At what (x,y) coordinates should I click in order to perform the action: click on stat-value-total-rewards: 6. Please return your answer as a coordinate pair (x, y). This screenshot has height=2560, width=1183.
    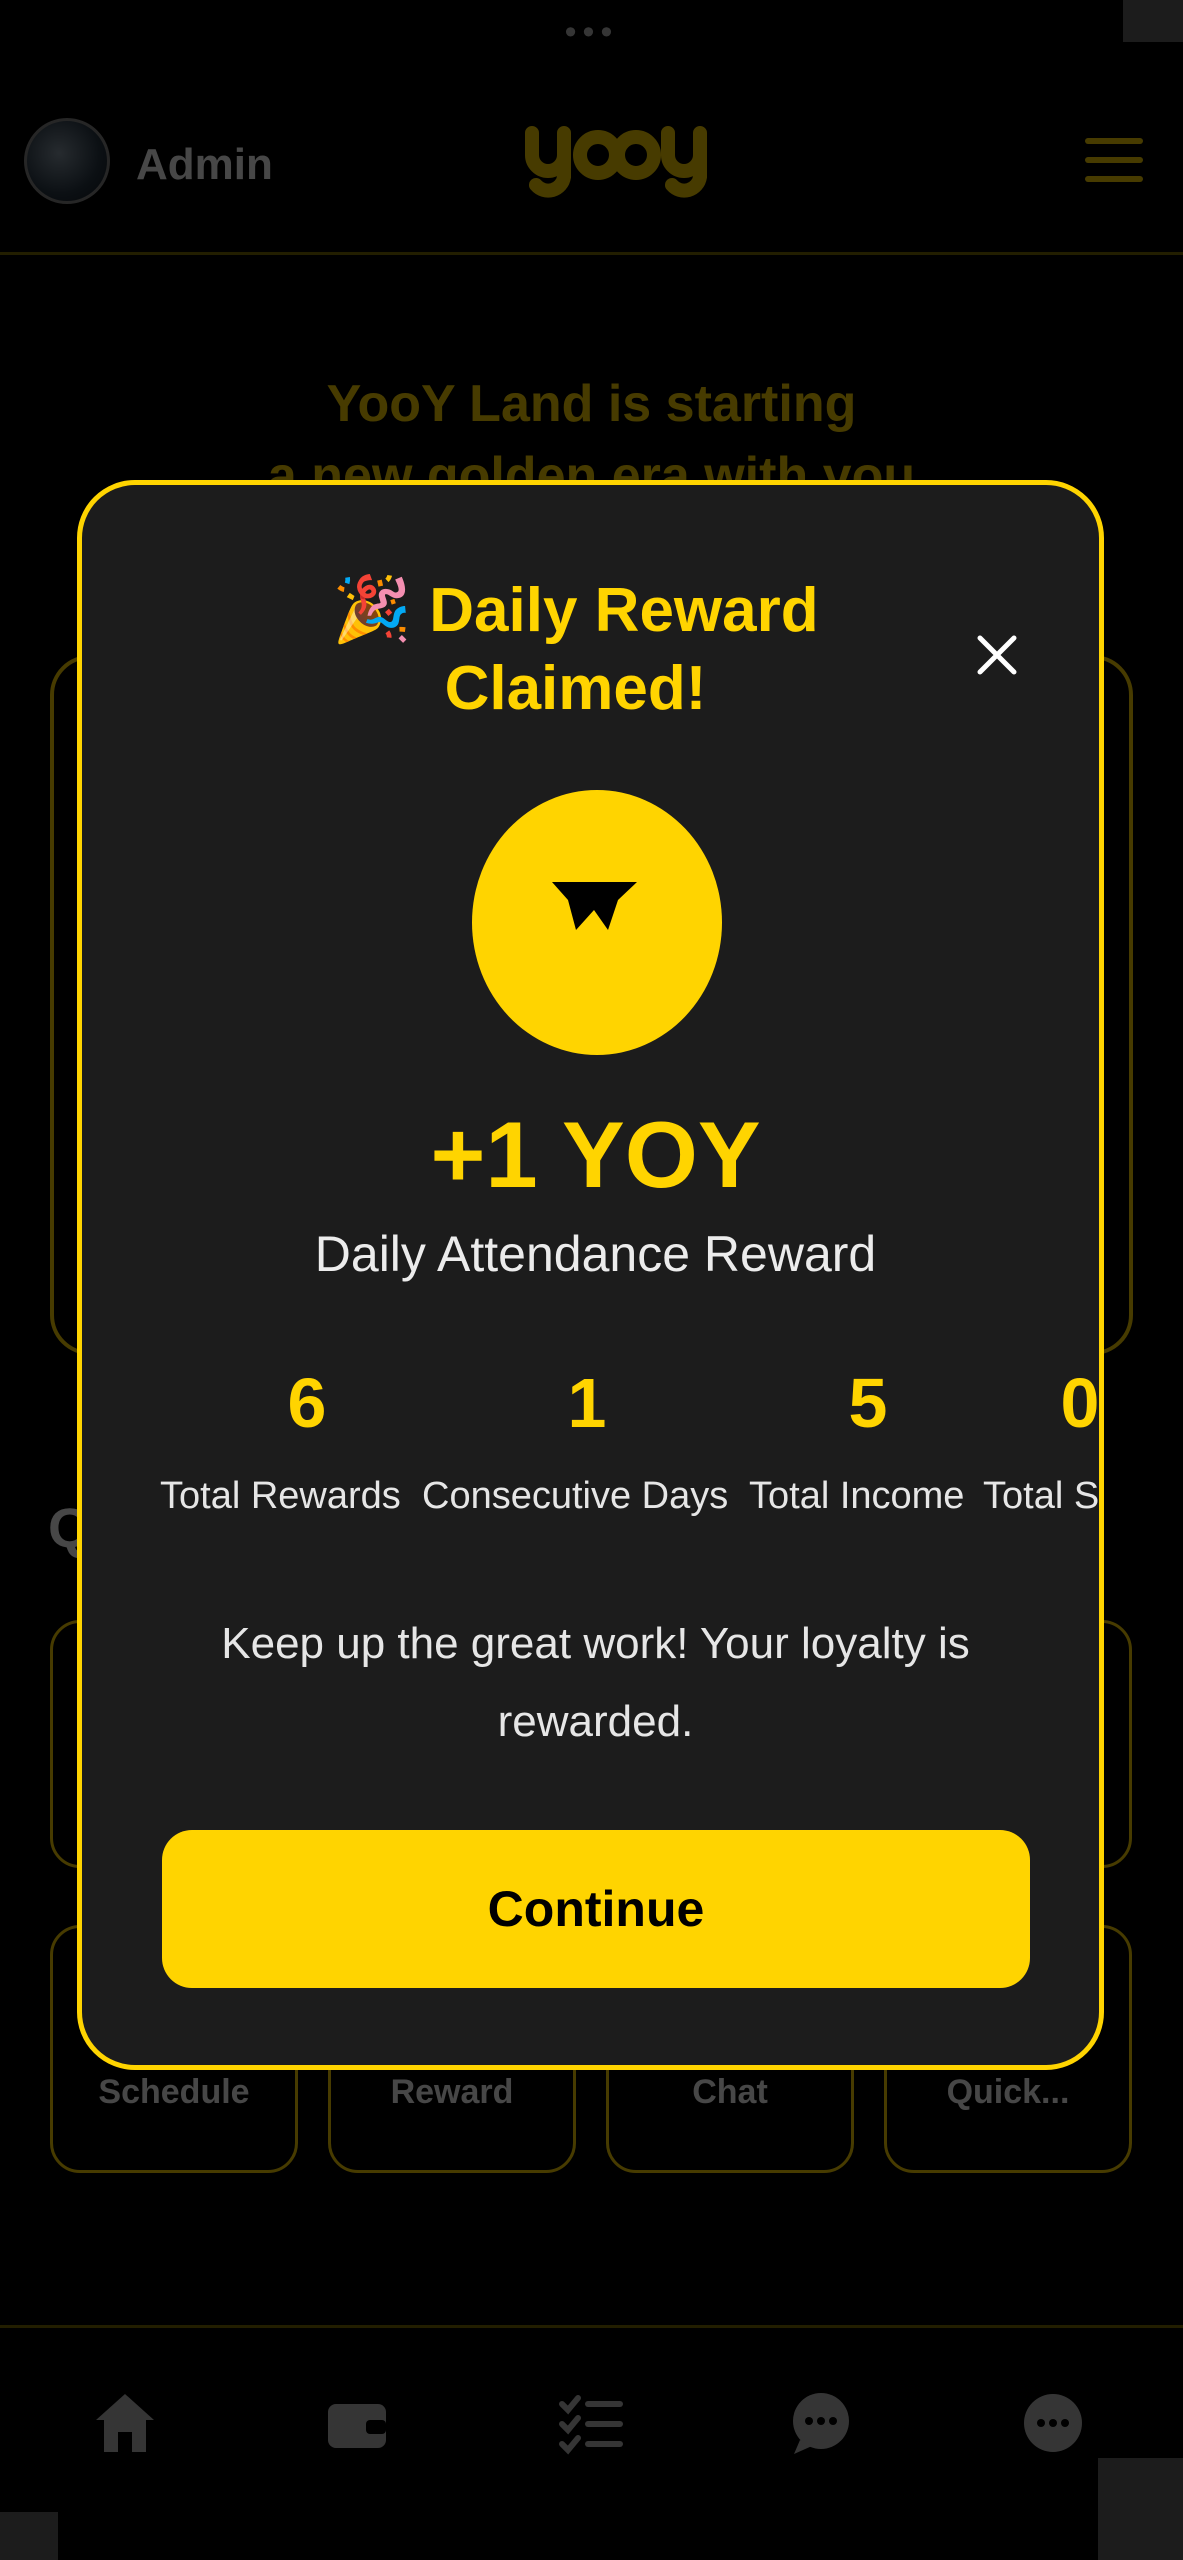
    Looking at the image, I should click on (307, 1403).